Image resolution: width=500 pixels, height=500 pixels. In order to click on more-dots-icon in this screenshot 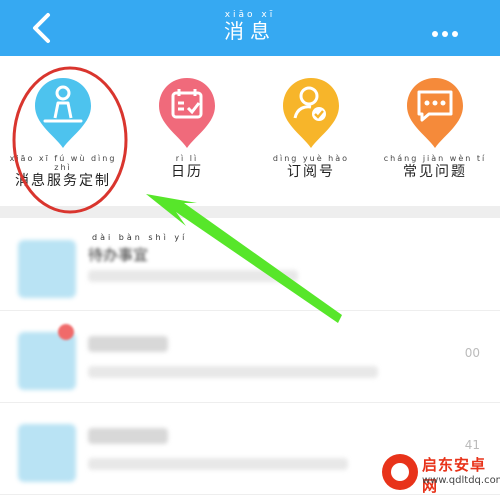, I will do `click(448, 29)`.